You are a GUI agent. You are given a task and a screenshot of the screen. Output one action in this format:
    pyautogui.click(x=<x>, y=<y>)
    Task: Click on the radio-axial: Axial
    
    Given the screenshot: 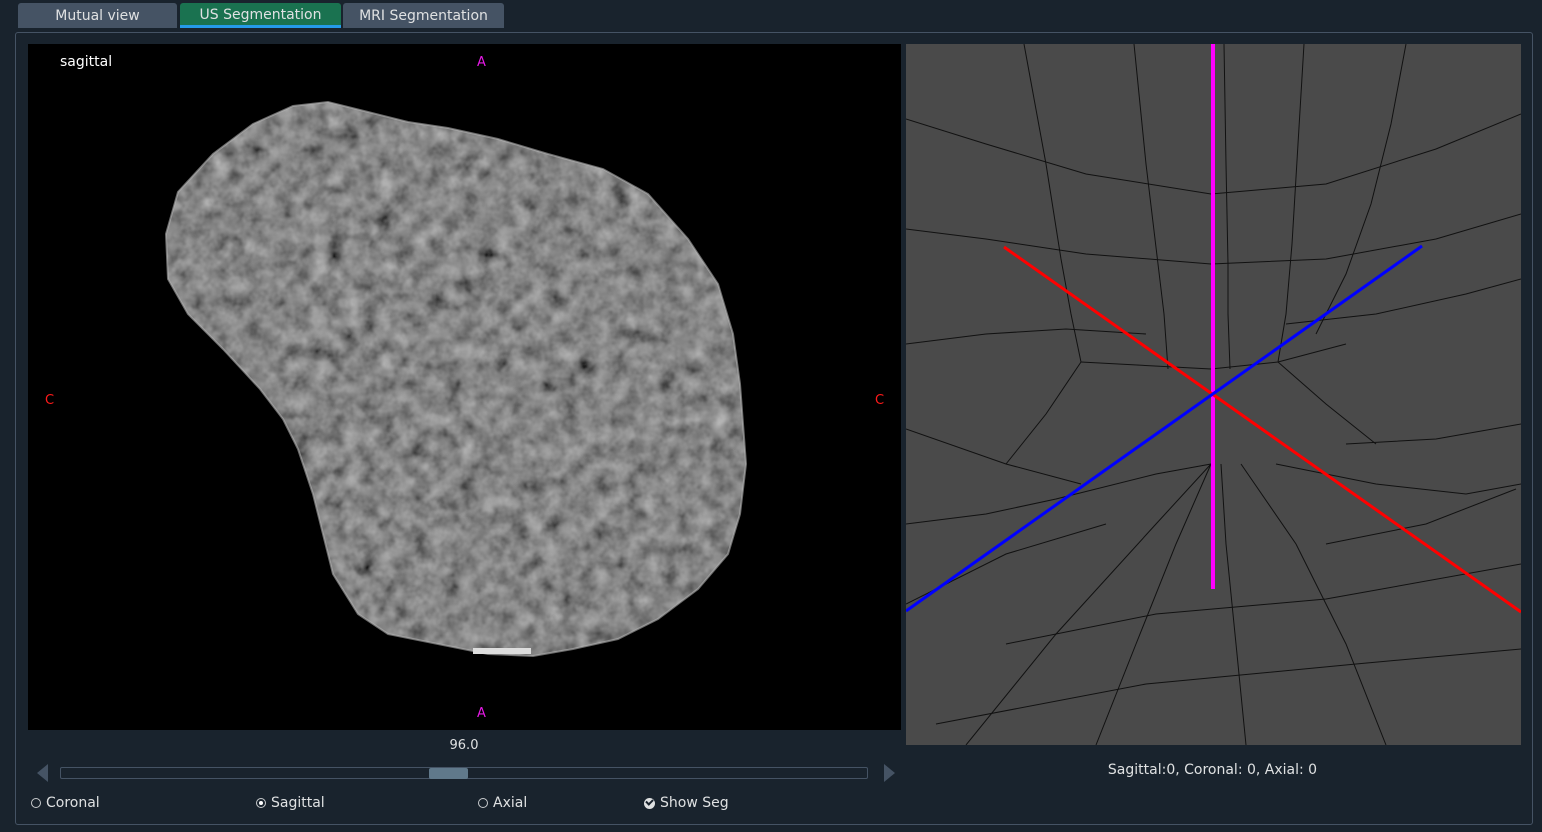 What is the action you would take?
    pyautogui.click(x=502, y=803)
    